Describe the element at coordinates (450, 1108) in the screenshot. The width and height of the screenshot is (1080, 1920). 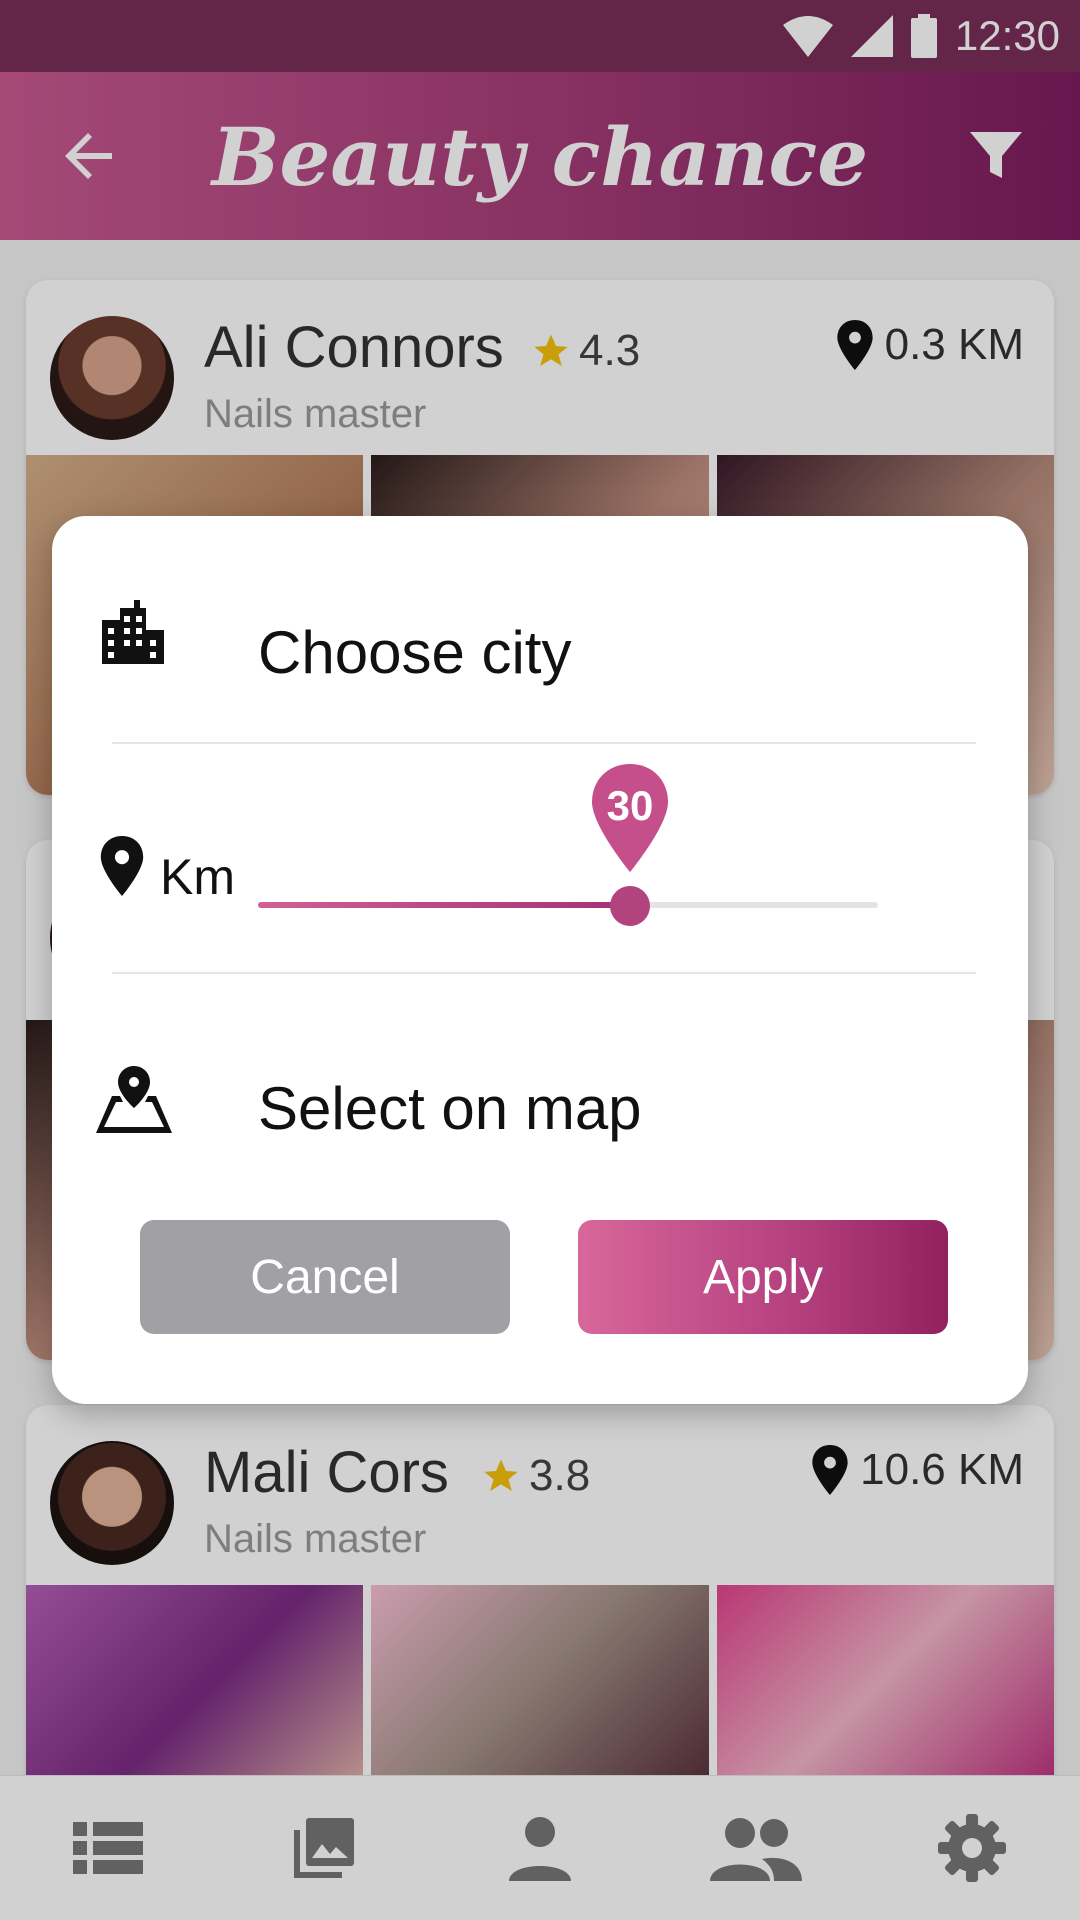
I see `select-on-map-label: Select on map` at that location.